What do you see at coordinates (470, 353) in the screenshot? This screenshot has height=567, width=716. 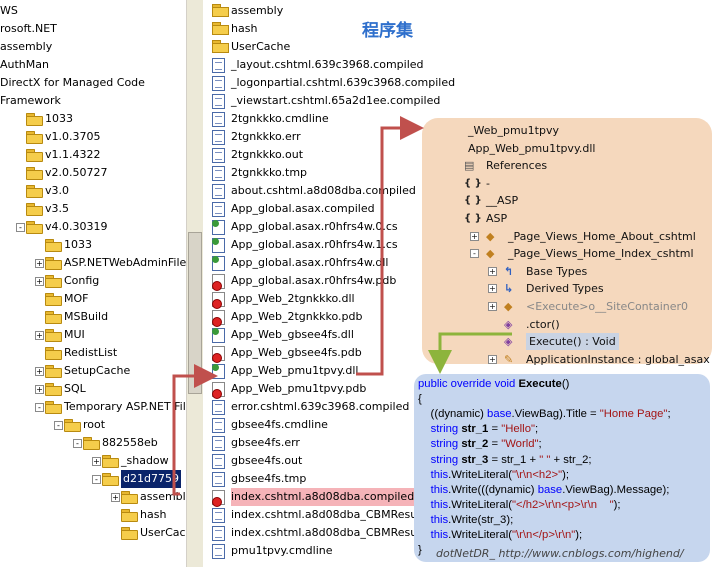 I see `arrow-execute-to-code` at bounding box center [470, 353].